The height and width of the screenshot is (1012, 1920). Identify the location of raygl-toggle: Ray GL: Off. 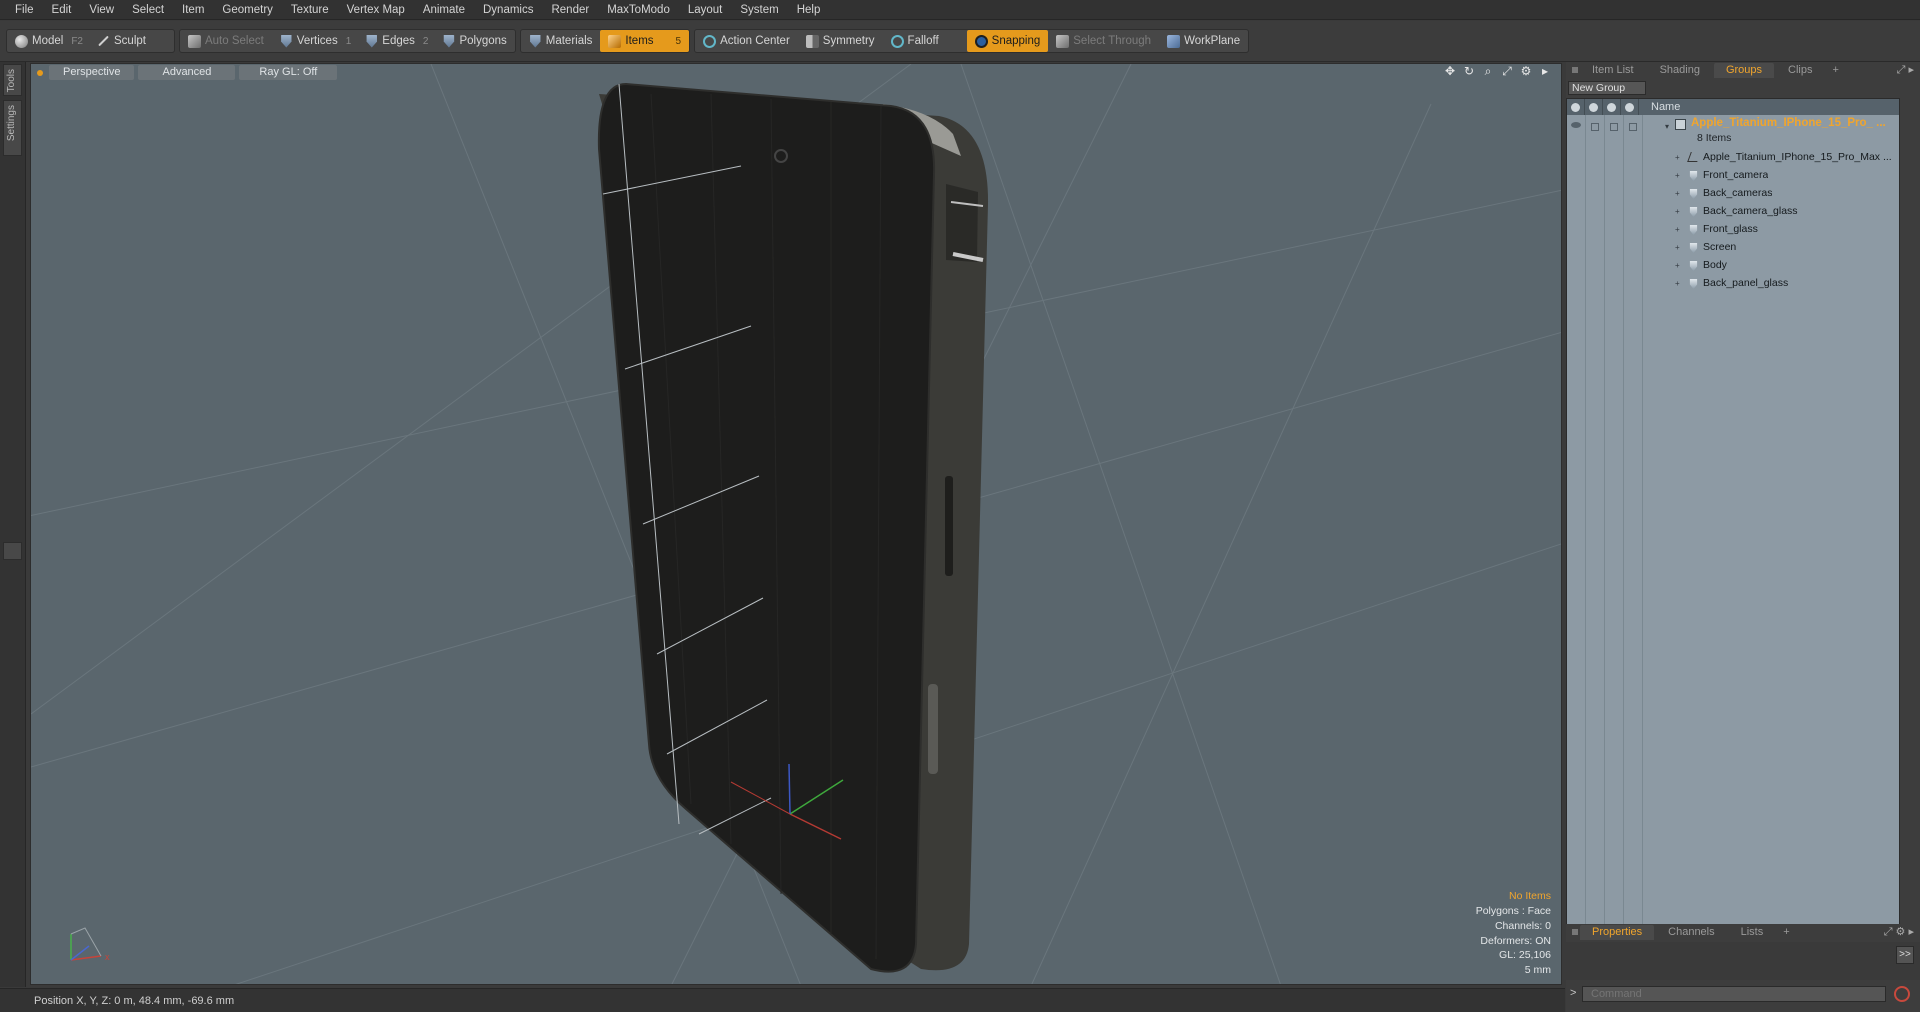
(288, 72).